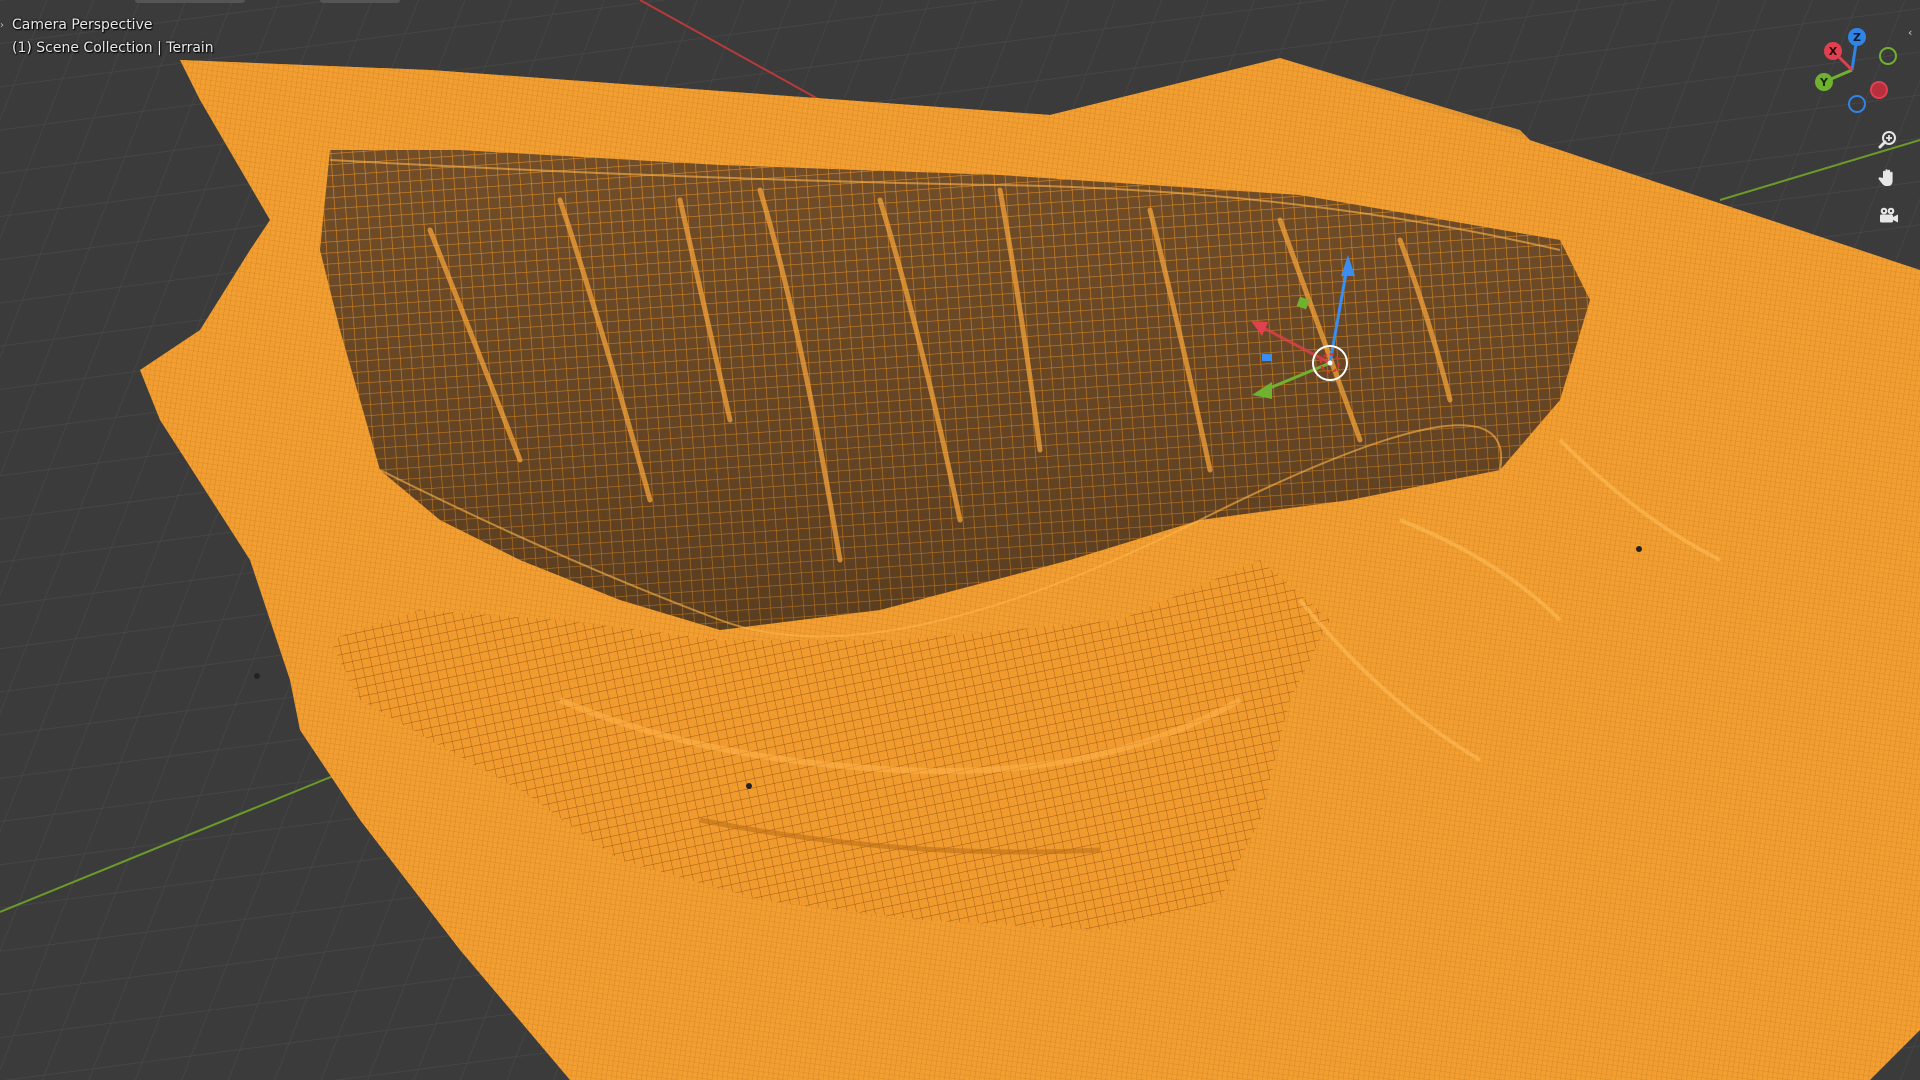 The image size is (1920, 1080). What do you see at coordinates (82, 25) in the screenshot?
I see `viewport-title: Camera Perspective` at bounding box center [82, 25].